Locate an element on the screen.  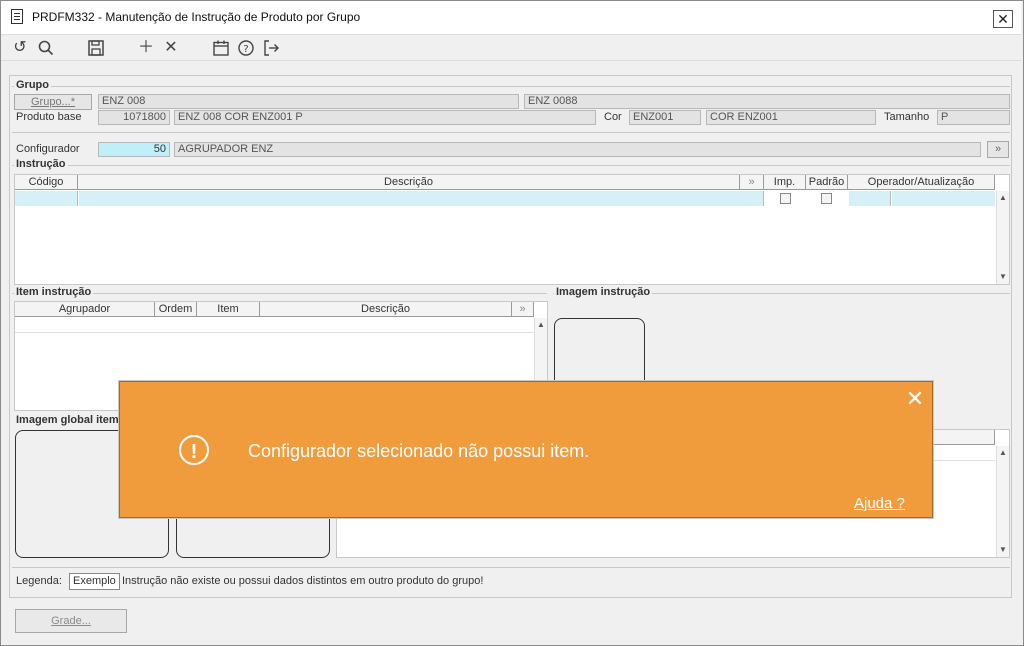
grupo-desc-field: ENZ 0088 is located at coordinates (767, 101).